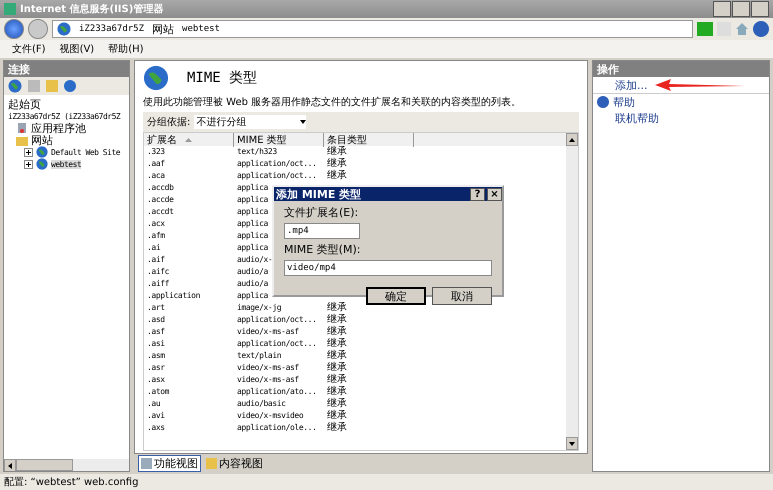 The height and width of the screenshot is (490, 773). What do you see at coordinates (58, 128) in the screenshot?
I see `tree-item: 应用程序池` at bounding box center [58, 128].